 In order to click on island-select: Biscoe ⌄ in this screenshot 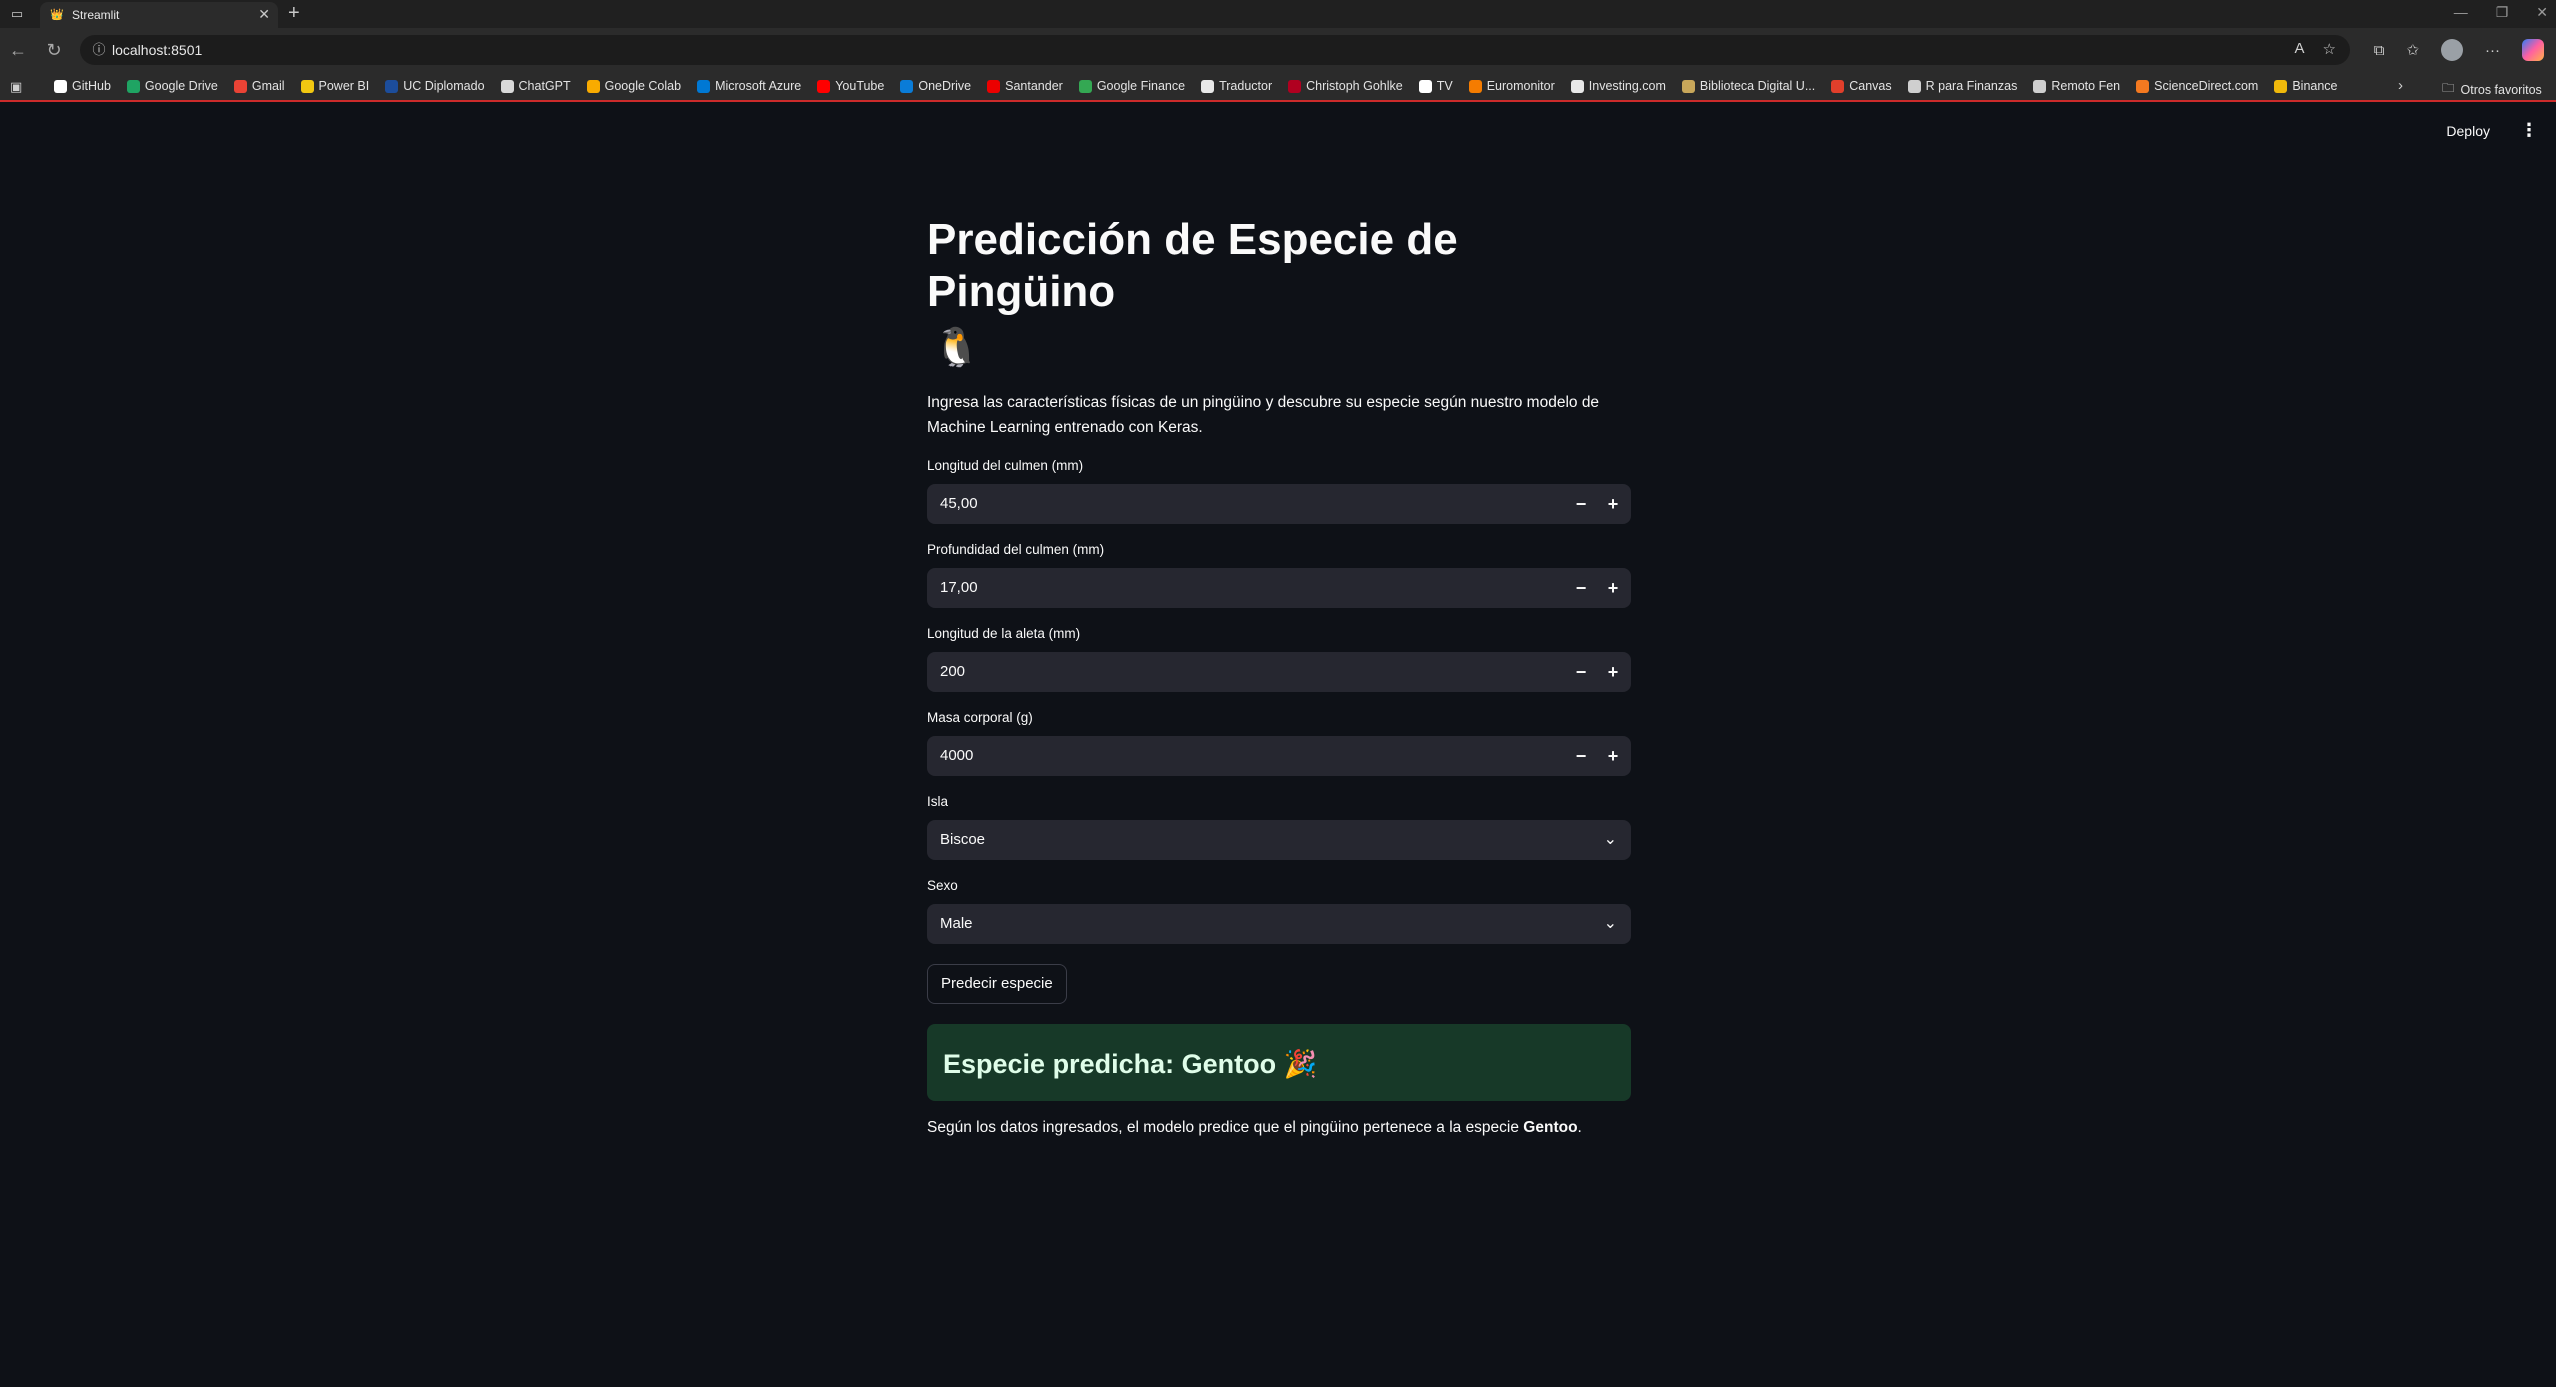, I will do `click(1279, 840)`.